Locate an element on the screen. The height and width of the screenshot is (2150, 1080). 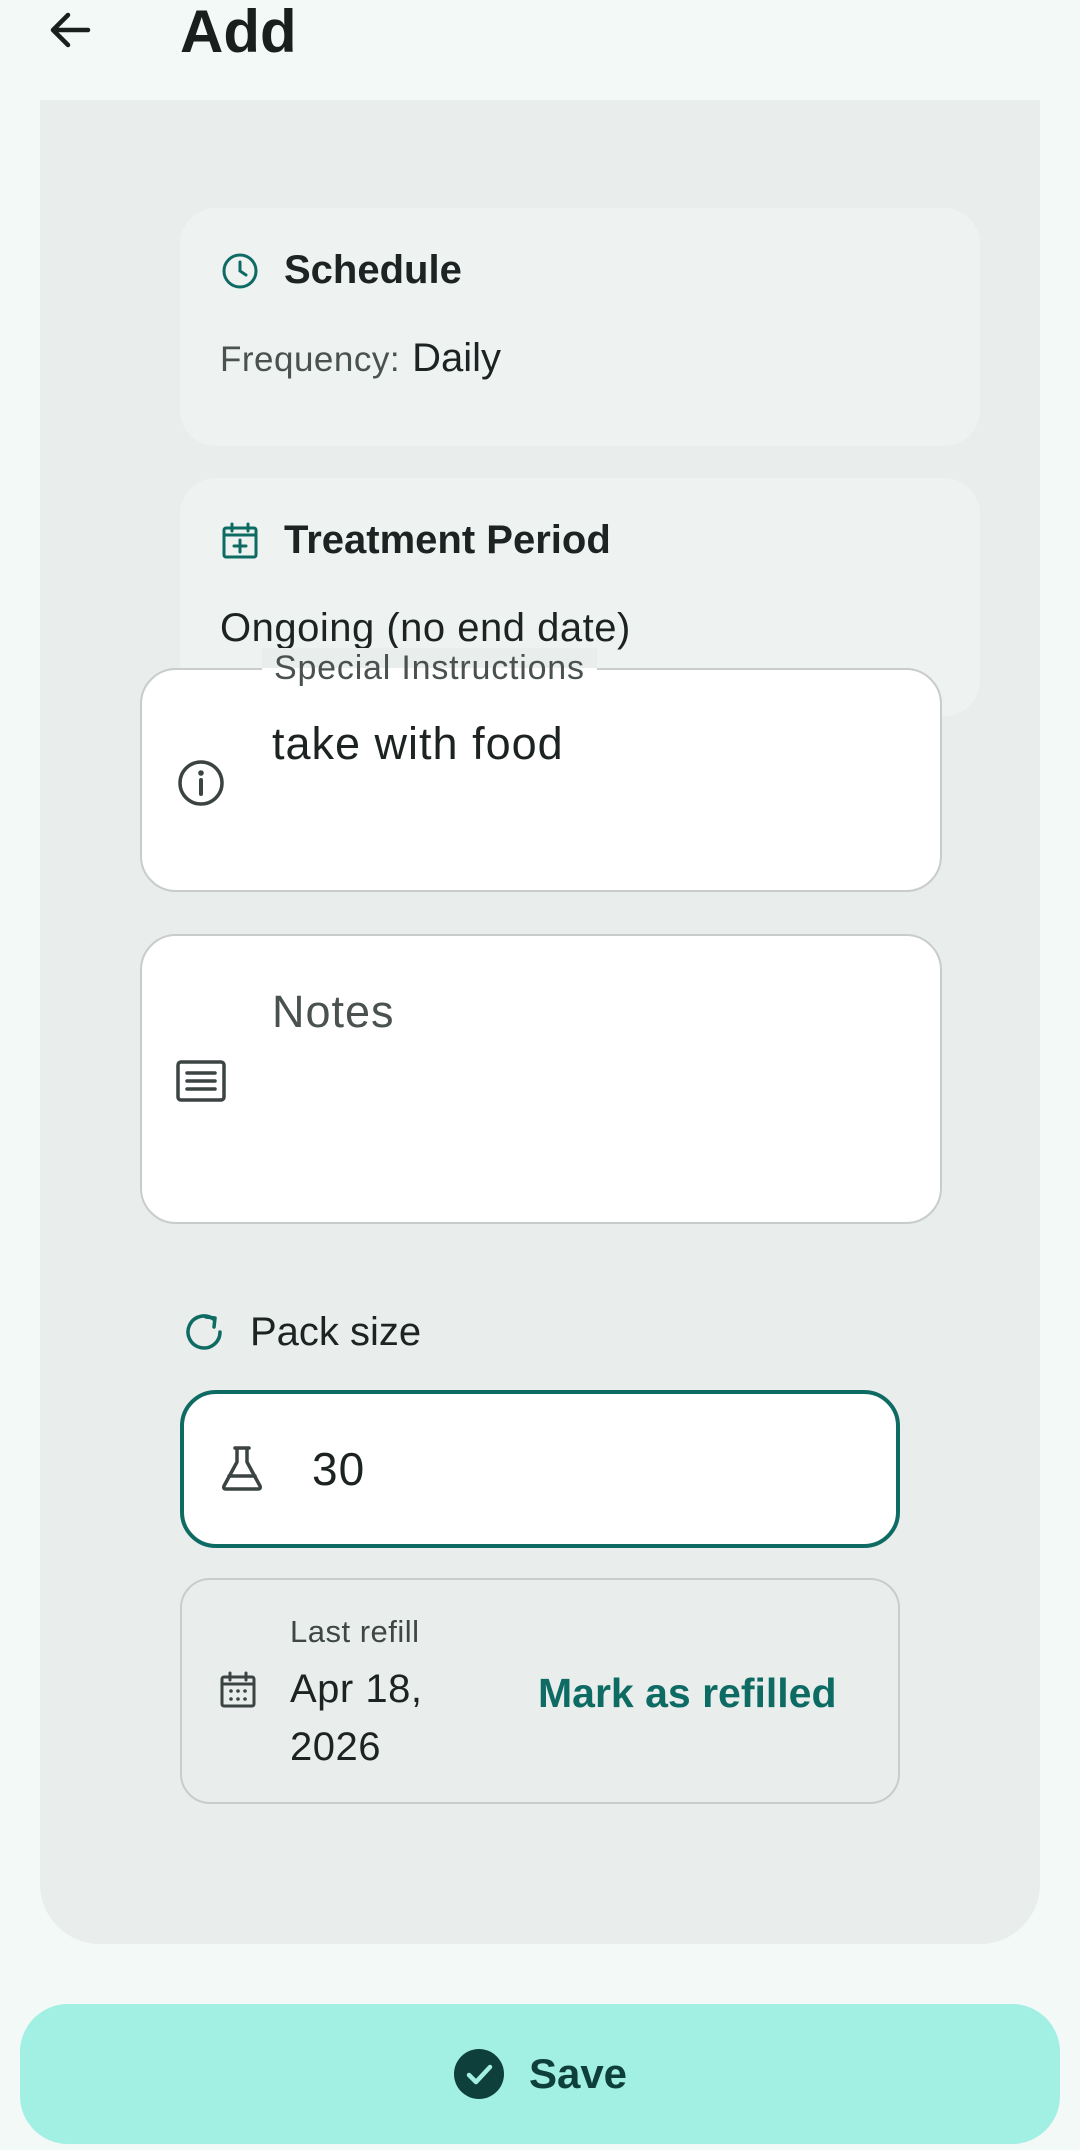
save-button: Save is located at coordinates (540, 2074).